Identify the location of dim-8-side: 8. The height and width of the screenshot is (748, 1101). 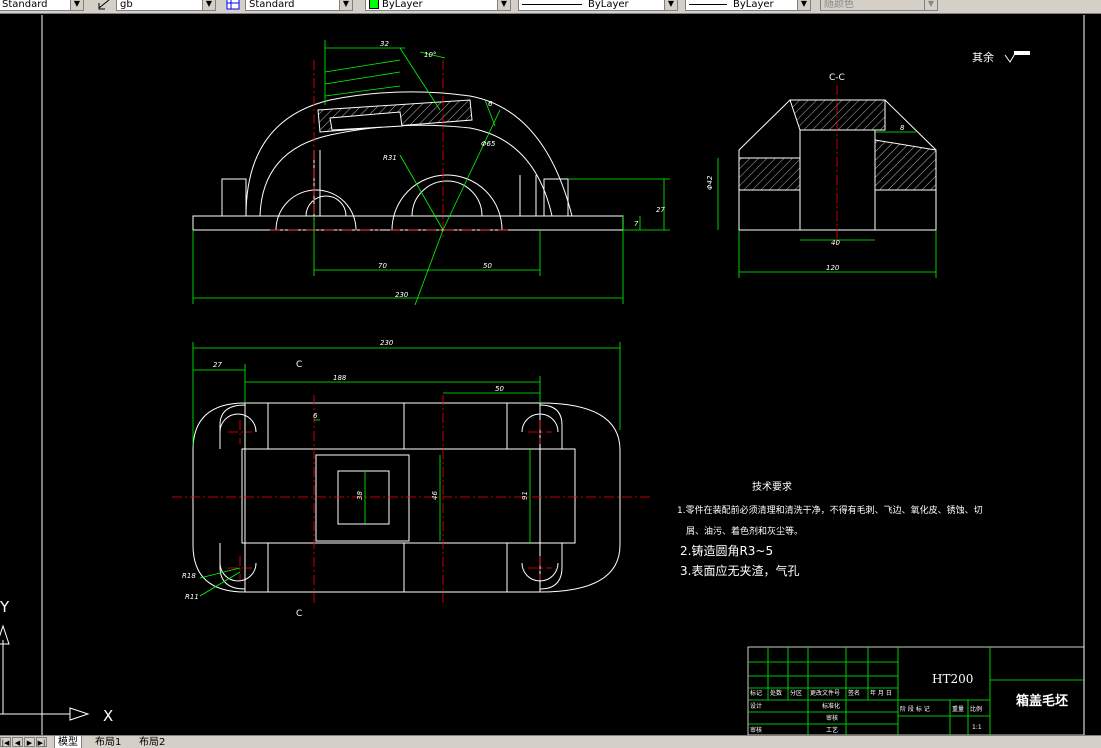
(902, 128).